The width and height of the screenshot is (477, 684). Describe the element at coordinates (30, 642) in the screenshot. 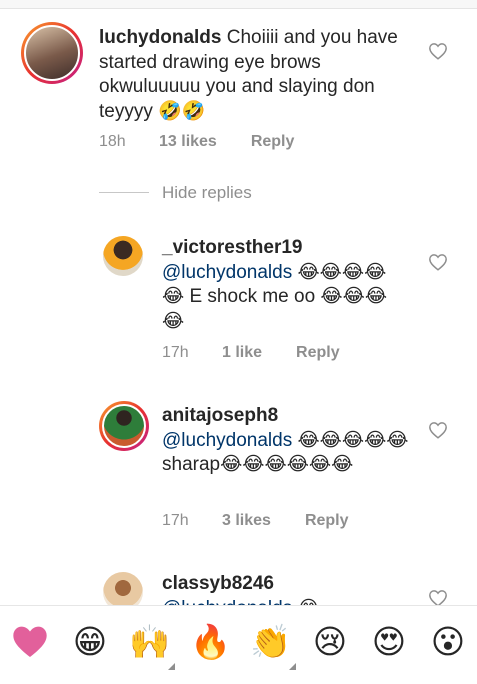

I see `heart-icon` at that location.